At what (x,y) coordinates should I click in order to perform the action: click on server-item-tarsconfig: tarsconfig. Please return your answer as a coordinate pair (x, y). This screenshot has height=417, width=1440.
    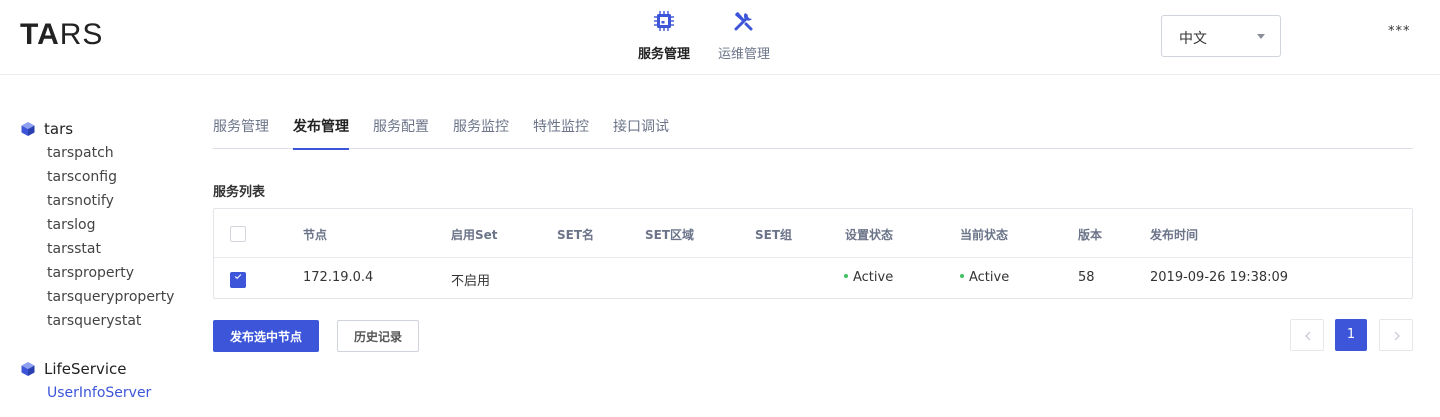
    Looking at the image, I should click on (110, 177).